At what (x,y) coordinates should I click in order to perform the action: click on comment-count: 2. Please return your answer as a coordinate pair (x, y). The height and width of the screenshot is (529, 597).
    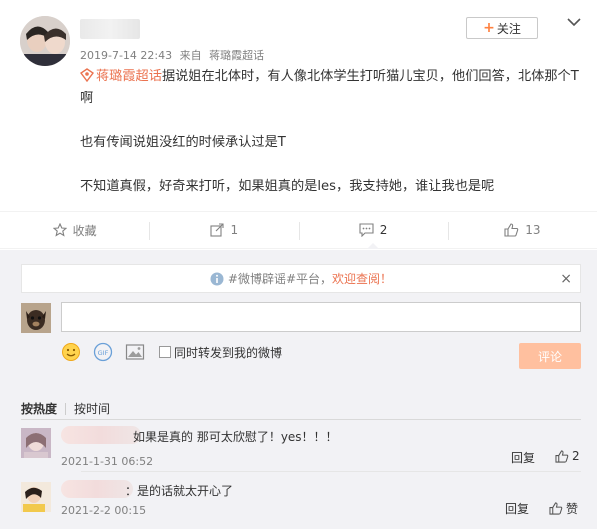
    Looking at the image, I should click on (383, 230).